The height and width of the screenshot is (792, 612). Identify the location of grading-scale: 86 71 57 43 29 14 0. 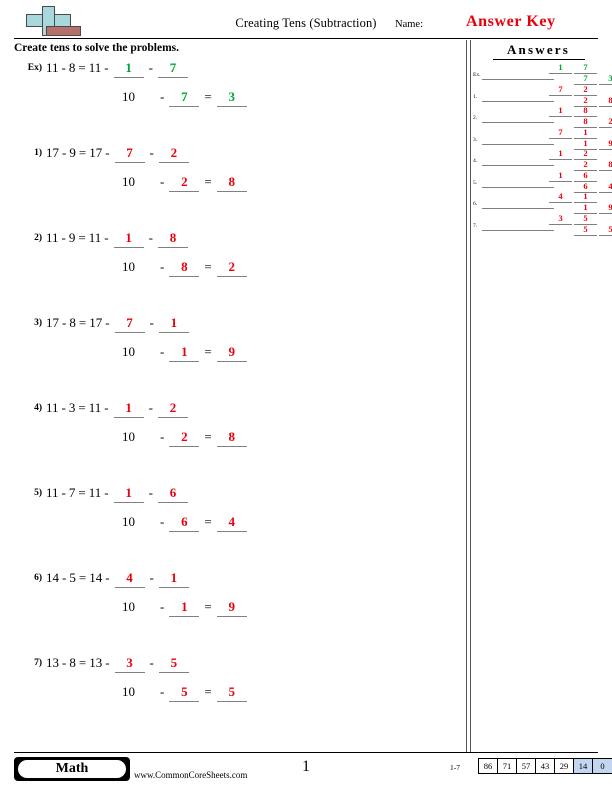
(545, 766).